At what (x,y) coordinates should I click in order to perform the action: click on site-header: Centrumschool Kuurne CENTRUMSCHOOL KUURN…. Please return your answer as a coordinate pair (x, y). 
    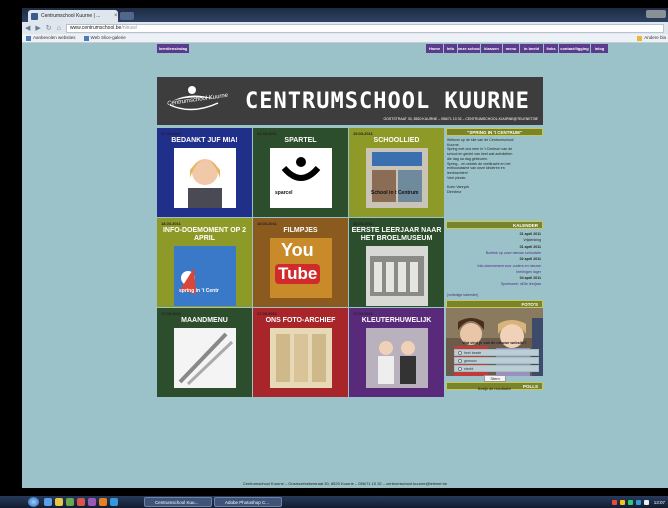
    Looking at the image, I should click on (350, 101).